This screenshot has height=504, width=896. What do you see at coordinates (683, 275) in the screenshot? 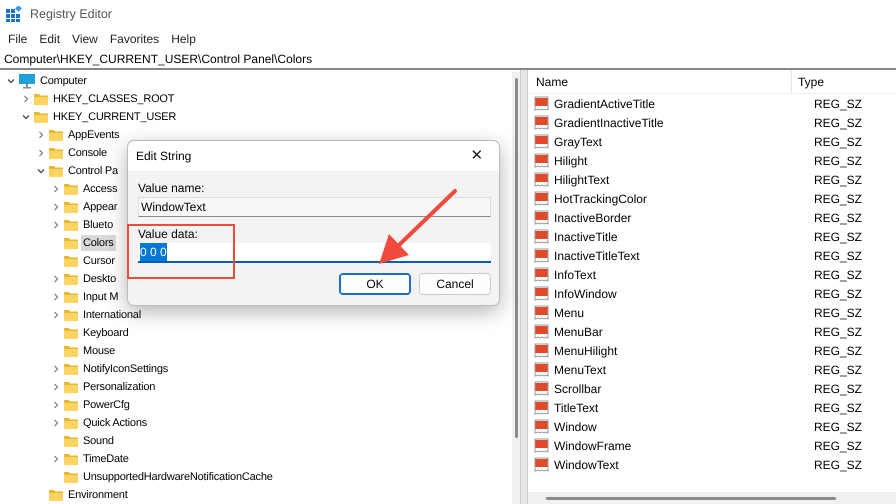
I see `value-name: InfoText` at bounding box center [683, 275].